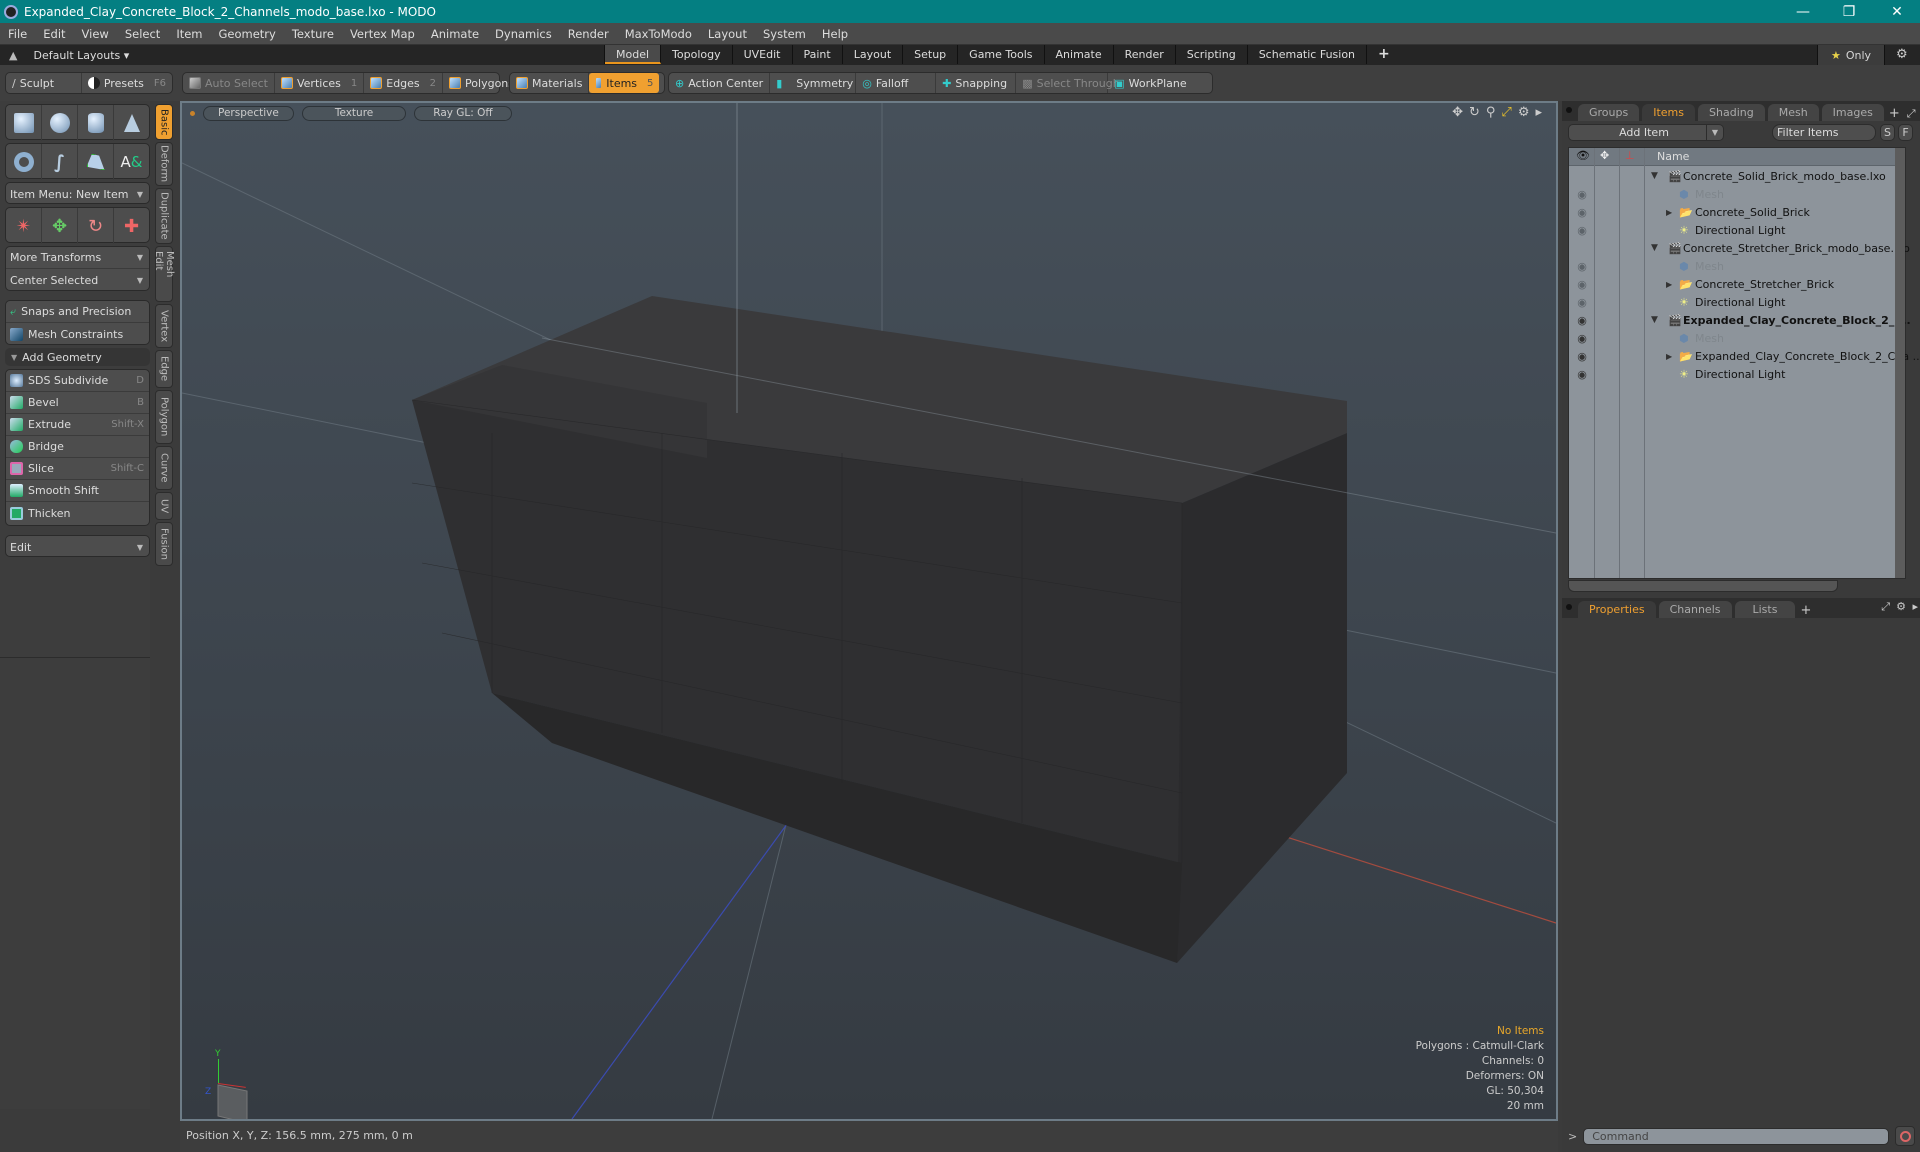 The image size is (1920, 1152). Describe the element at coordinates (131, 123) in the screenshot. I see `cone-primitive-button` at that location.